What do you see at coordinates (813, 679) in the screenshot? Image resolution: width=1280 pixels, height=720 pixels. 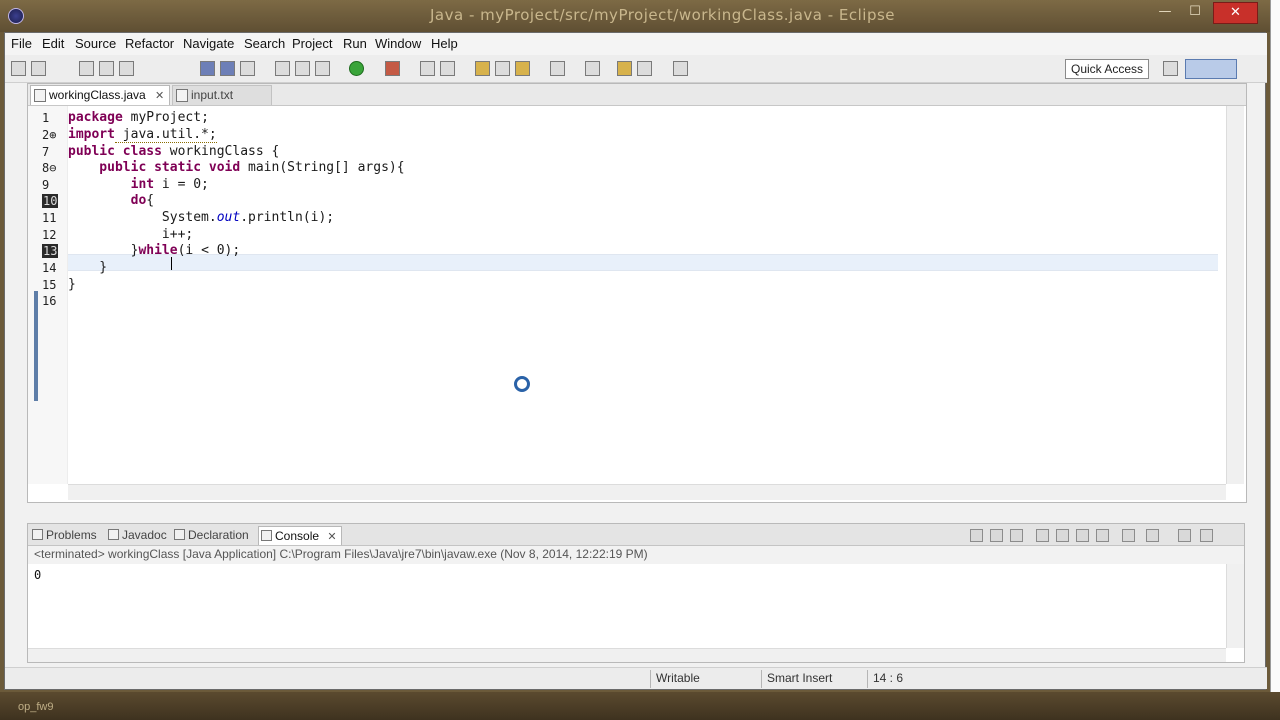 I see `status-insert-mode: Smart Insert` at bounding box center [813, 679].